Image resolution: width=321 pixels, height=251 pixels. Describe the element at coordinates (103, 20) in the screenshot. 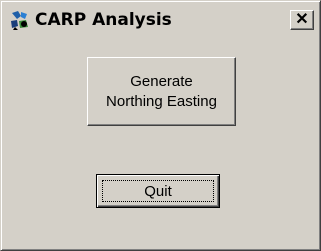

I see `window-title: CARP Analysis` at that location.